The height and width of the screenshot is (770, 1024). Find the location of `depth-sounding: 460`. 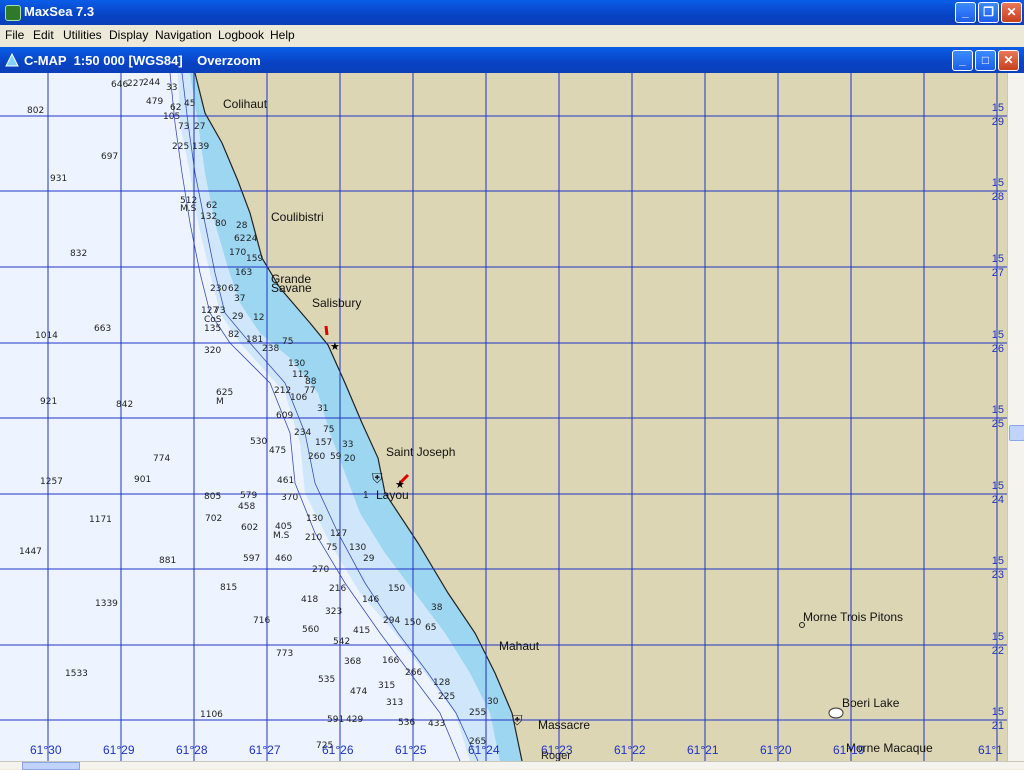

depth-sounding: 460 is located at coordinates (283, 559).